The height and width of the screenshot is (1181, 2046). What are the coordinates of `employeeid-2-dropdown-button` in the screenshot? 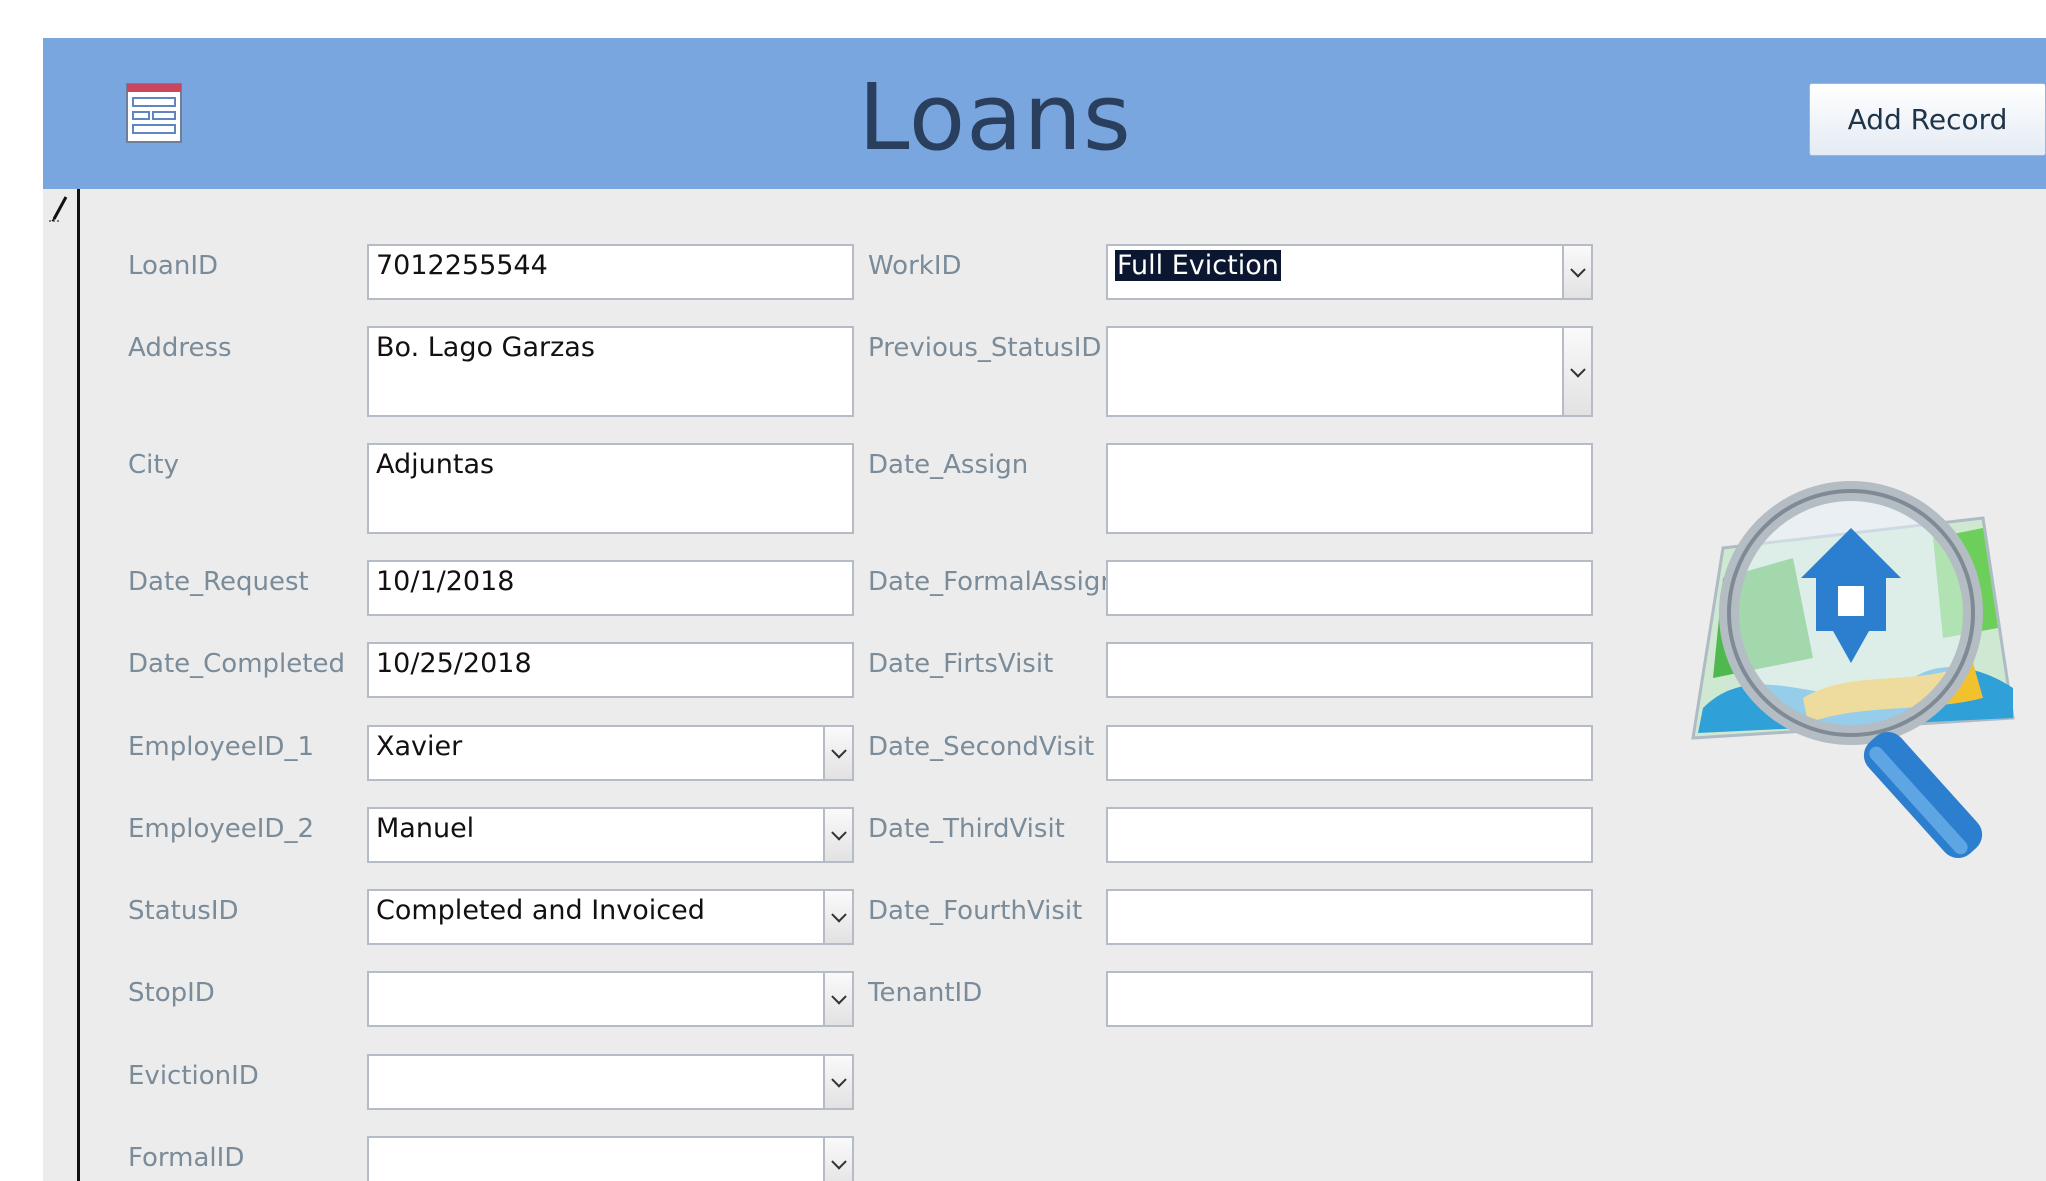 It's located at (837, 835).